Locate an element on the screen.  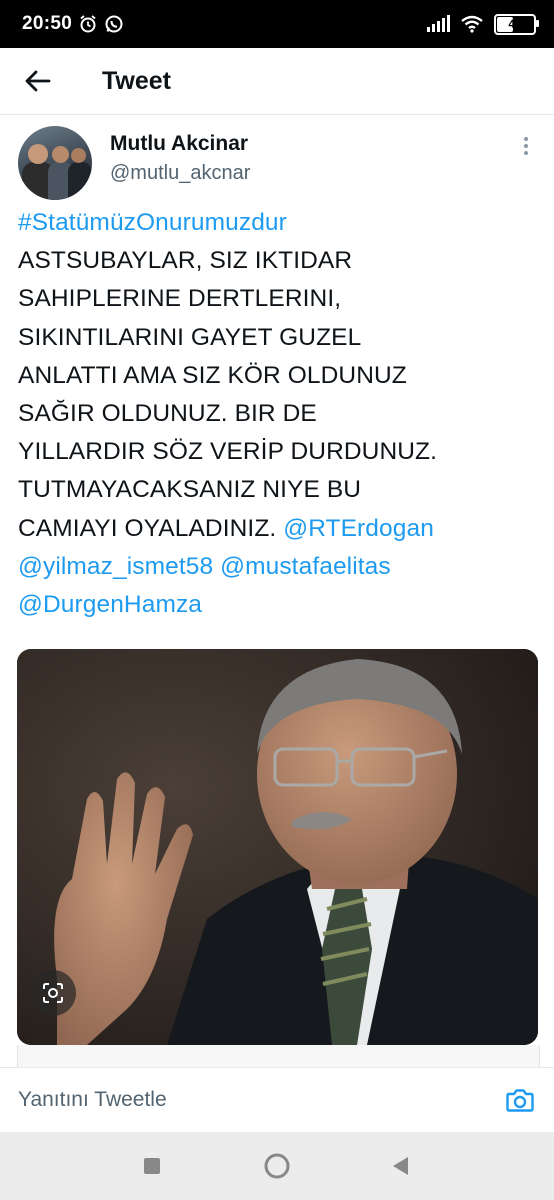
tweet-line: CAMIAYI OYALADINIZ. is located at coordinates (147, 528).